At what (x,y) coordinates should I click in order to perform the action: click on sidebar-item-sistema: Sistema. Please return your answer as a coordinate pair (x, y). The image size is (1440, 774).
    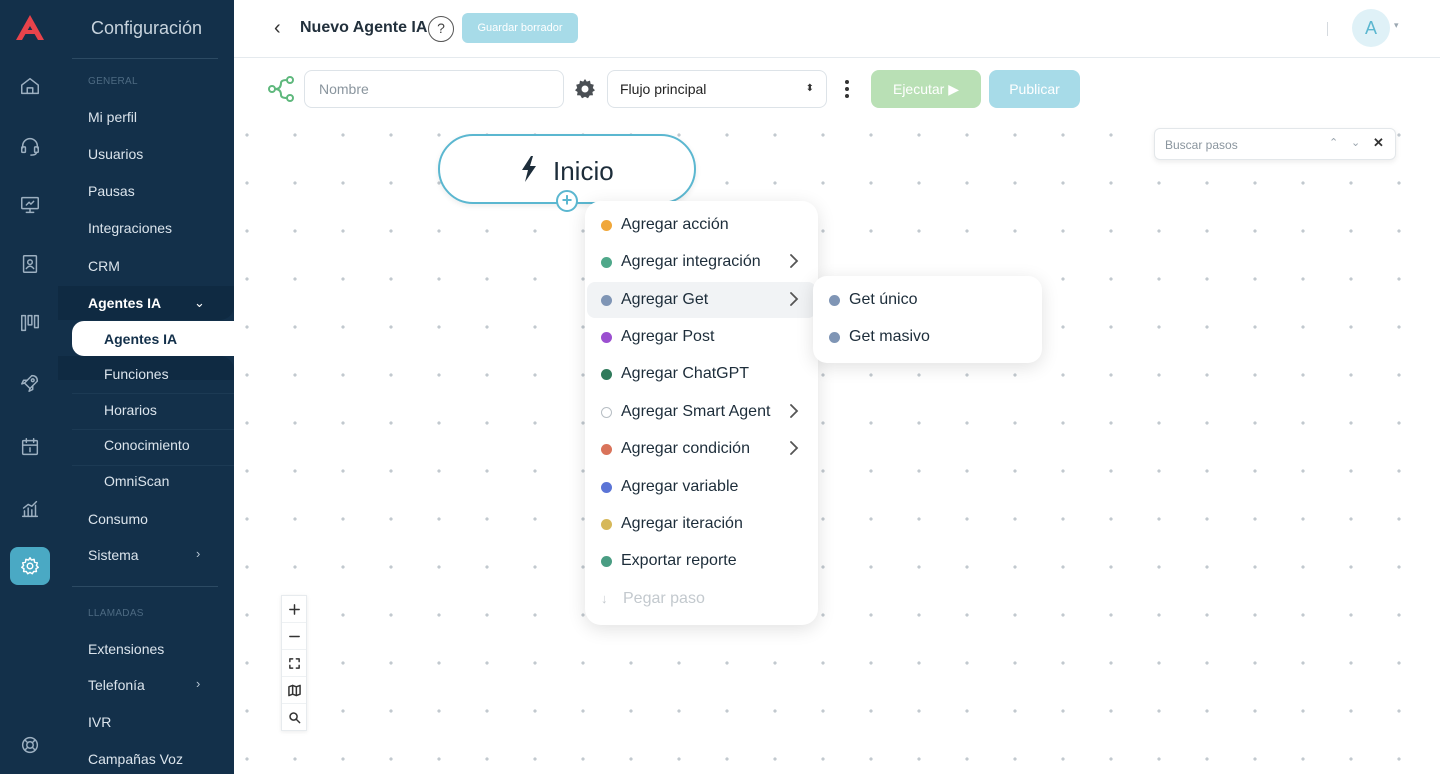
    Looking at the image, I should click on (113, 555).